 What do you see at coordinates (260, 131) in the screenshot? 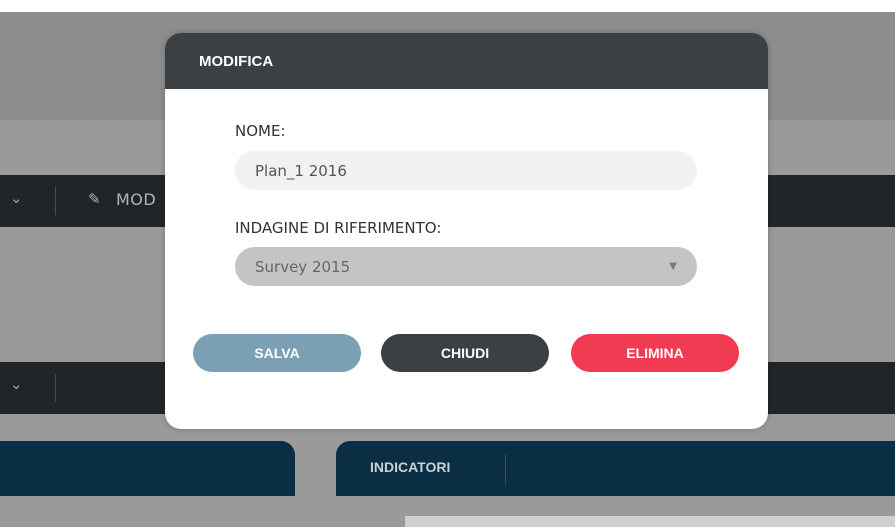
I see `name-label: NOME:` at bounding box center [260, 131].